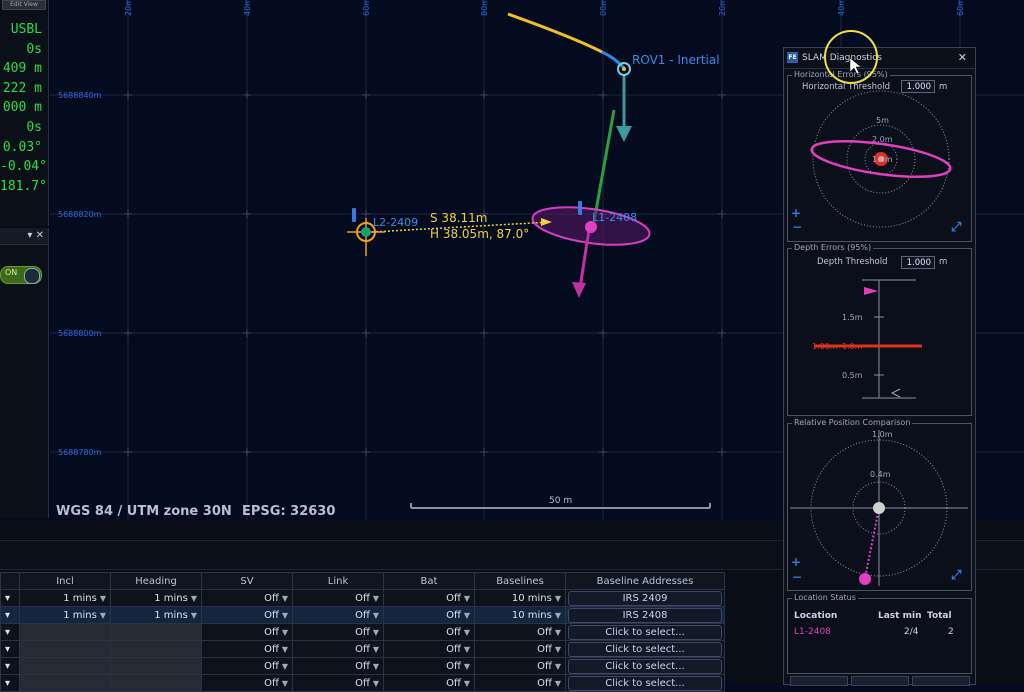 The width and height of the screenshot is (1024, 692). I want to click on column-header: Incl, so click(65, 581).